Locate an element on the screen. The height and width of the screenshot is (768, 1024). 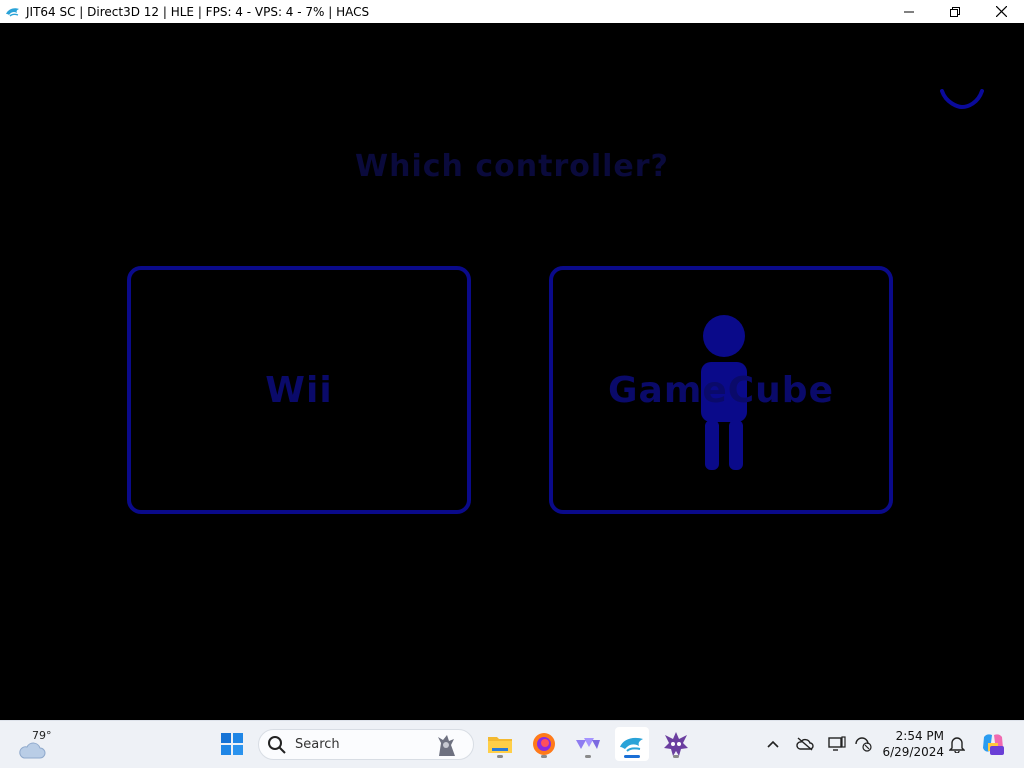
file-explorer-icon is located at coordinates (500, 745).